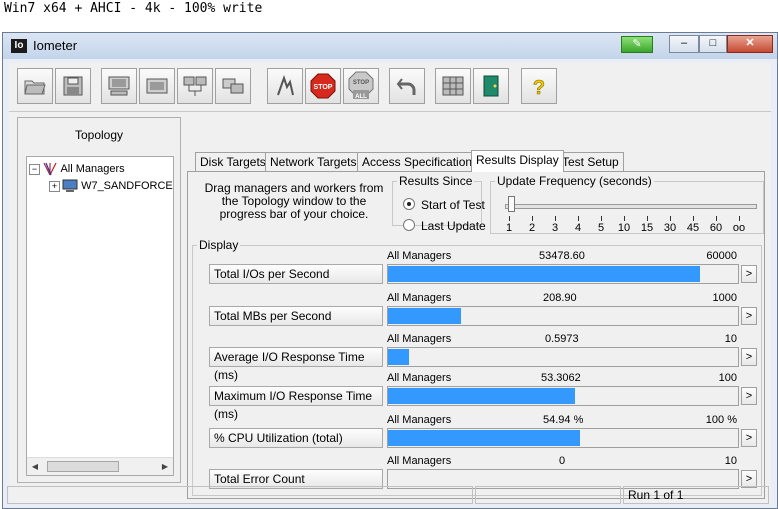  What do you see at coordinates (420, 161) in the screenshot?
I see `tab-access-specifications: Access Specifications` at bounding box center [420, 161].